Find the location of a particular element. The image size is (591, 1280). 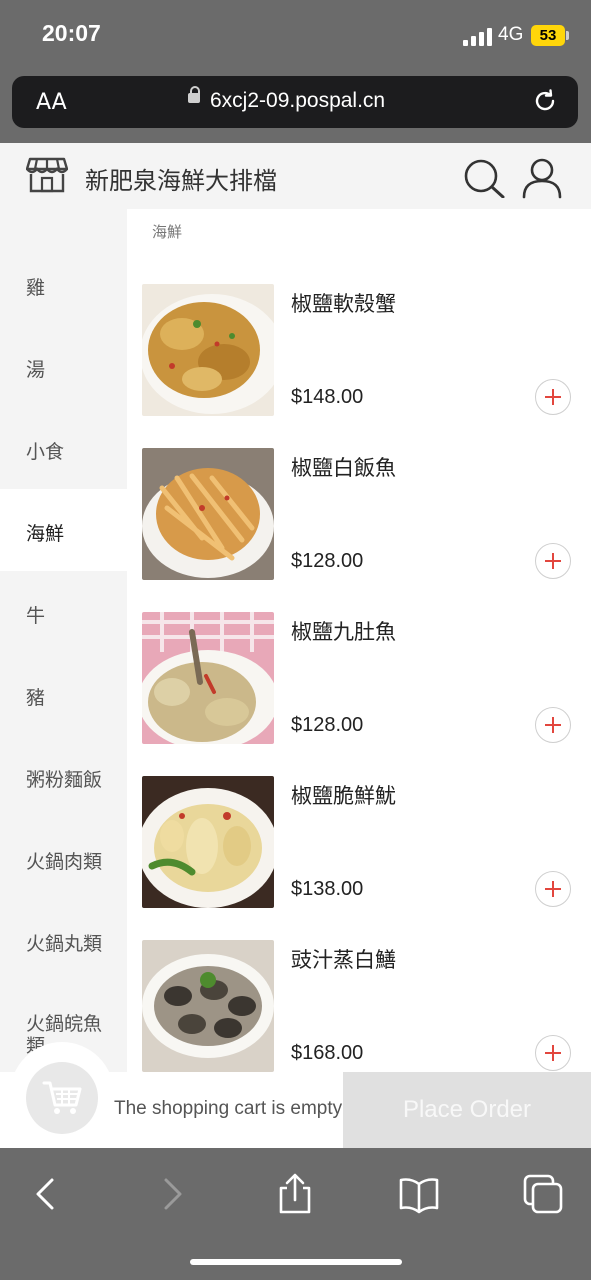

category-sidebar: 升 雞 湯 小食 海鮮 牛 豬 粥粉麵飯 火鍋肉類 火鍋丸類 火鍋皖魚 類 is located at coordinates (63, 640).